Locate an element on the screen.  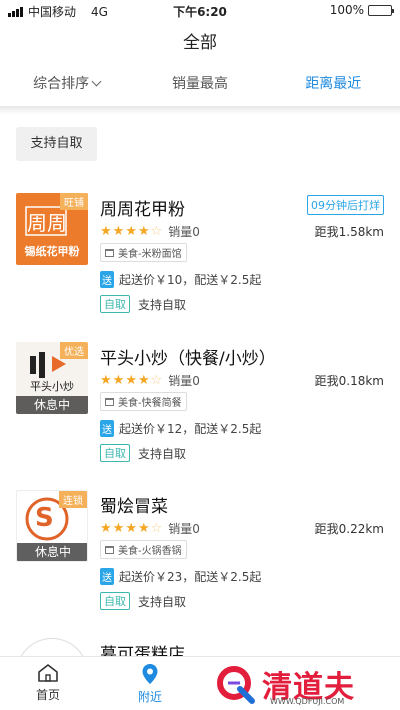
status-bar: 中国移动 4G 下午6:20 100% is located at coordinates (200, 10).